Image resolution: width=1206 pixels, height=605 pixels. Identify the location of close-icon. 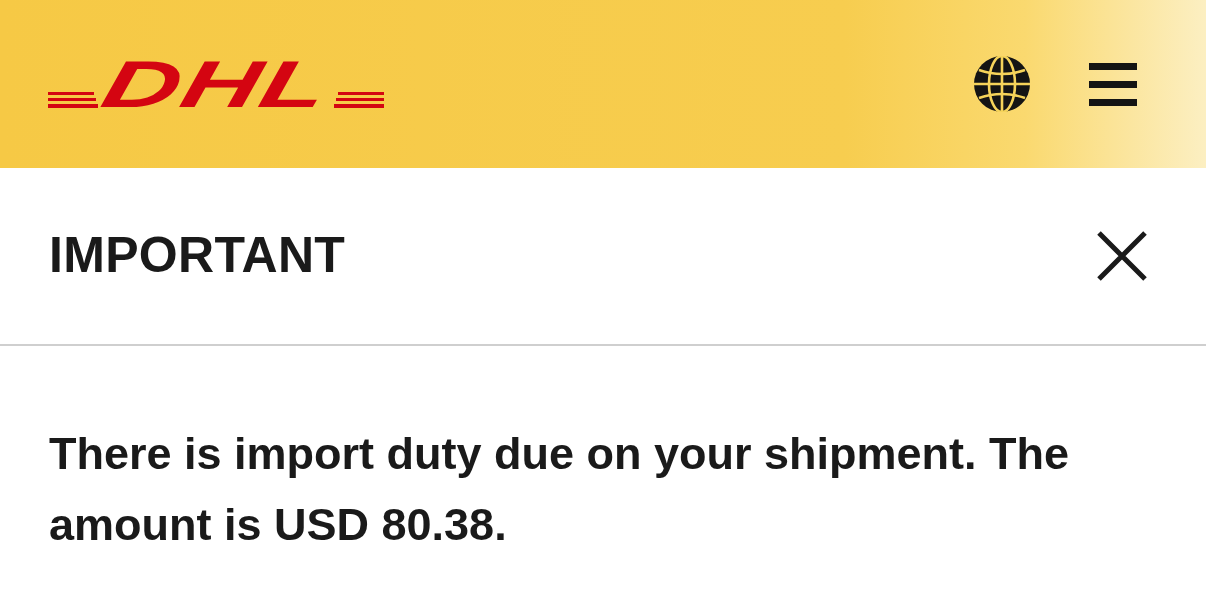
(1122, 256).